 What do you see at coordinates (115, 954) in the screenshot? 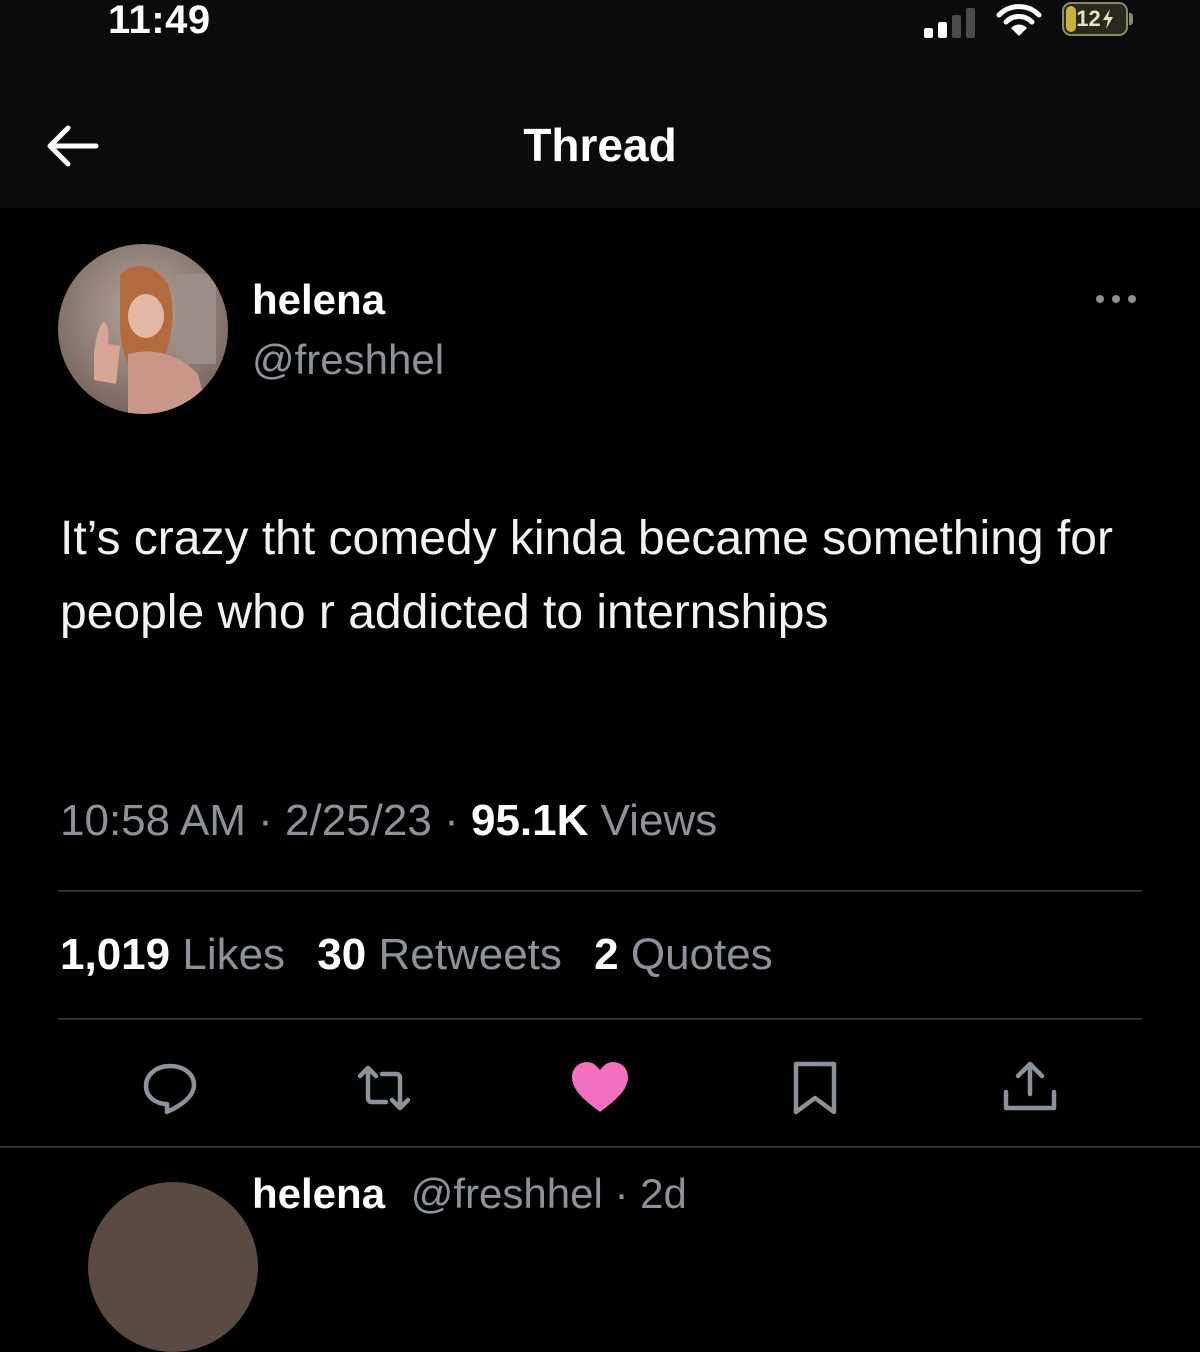
I see `likes-count: 1,019` at bounding box center [115, 954].